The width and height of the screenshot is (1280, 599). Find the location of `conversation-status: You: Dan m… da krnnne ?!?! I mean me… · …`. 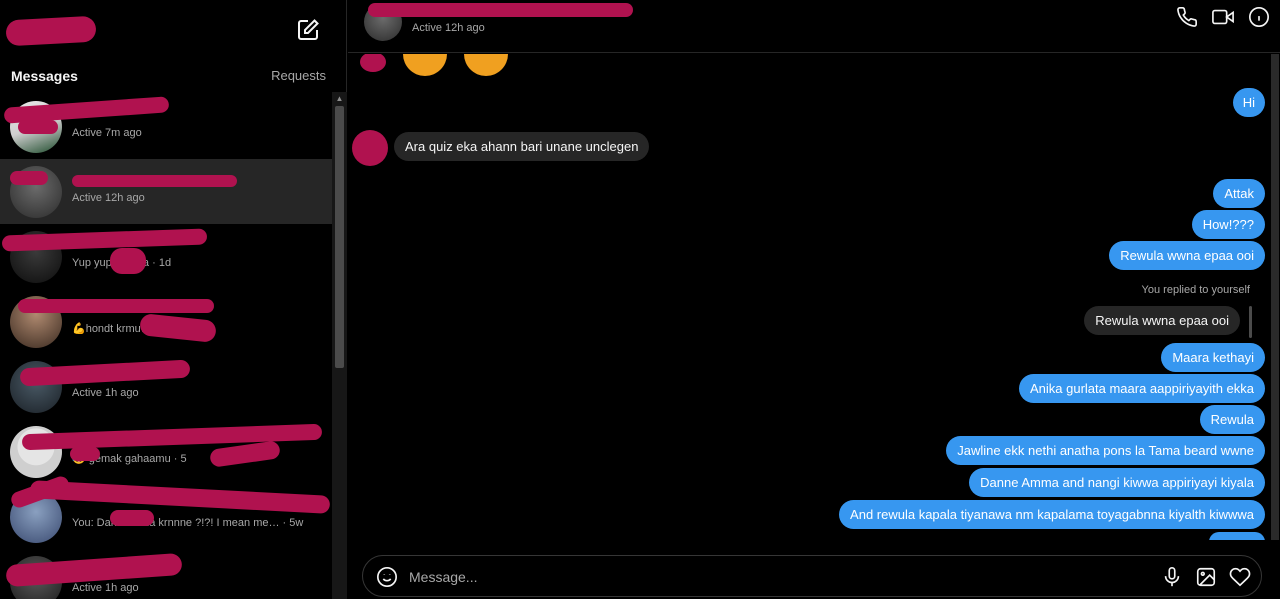

conversation-status: You: Dan m… da krnnne ?!?! I mean me… · … is located at coordinates (188, 523).